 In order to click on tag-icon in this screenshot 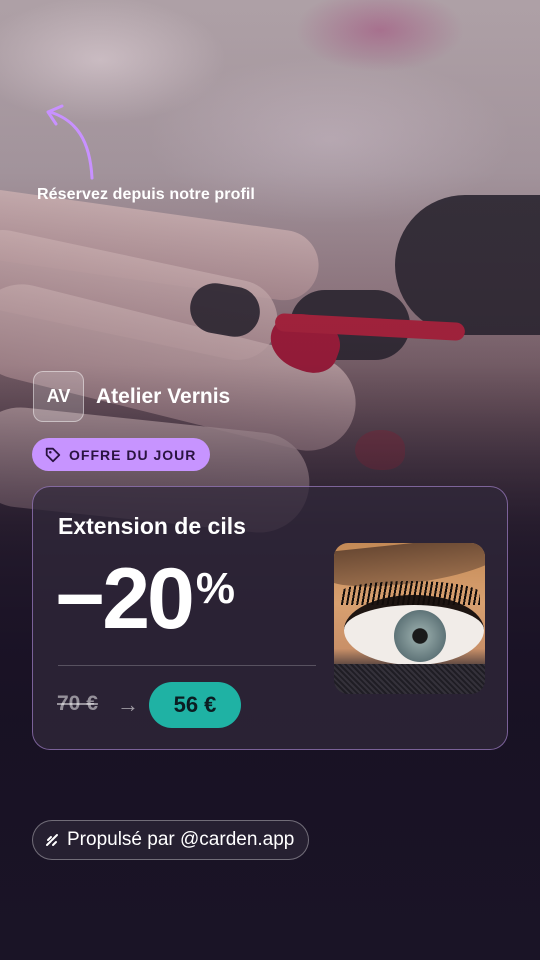, I will do `click(53, 454)`.